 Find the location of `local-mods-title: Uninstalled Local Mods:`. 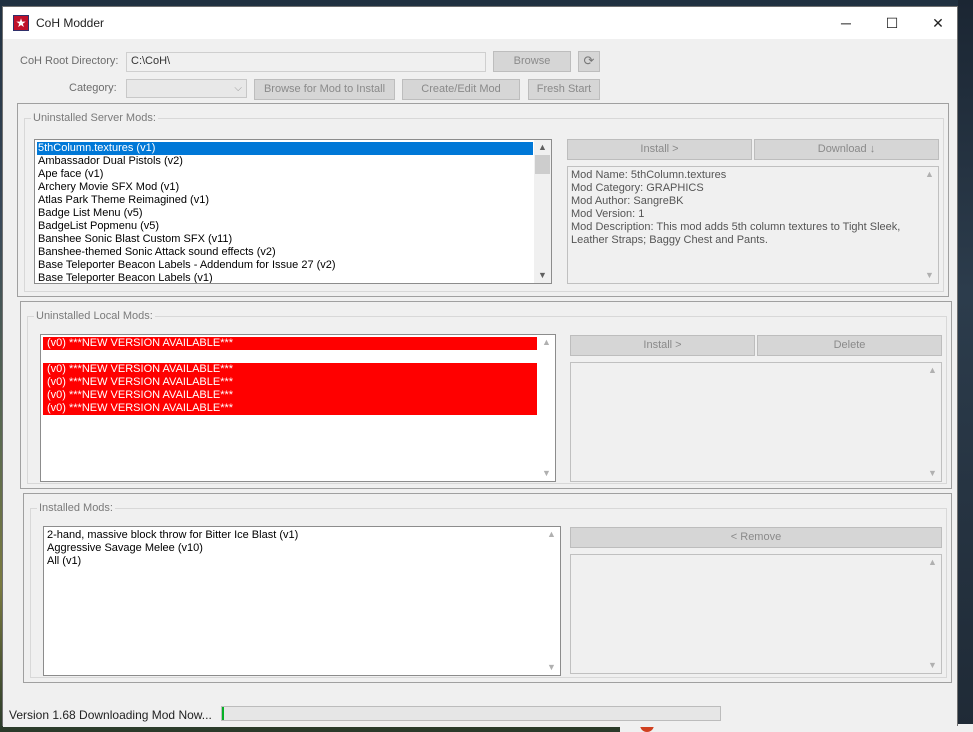

local-mods-title: Uninstalled Local Mods: is located at coordinates (94, 316).